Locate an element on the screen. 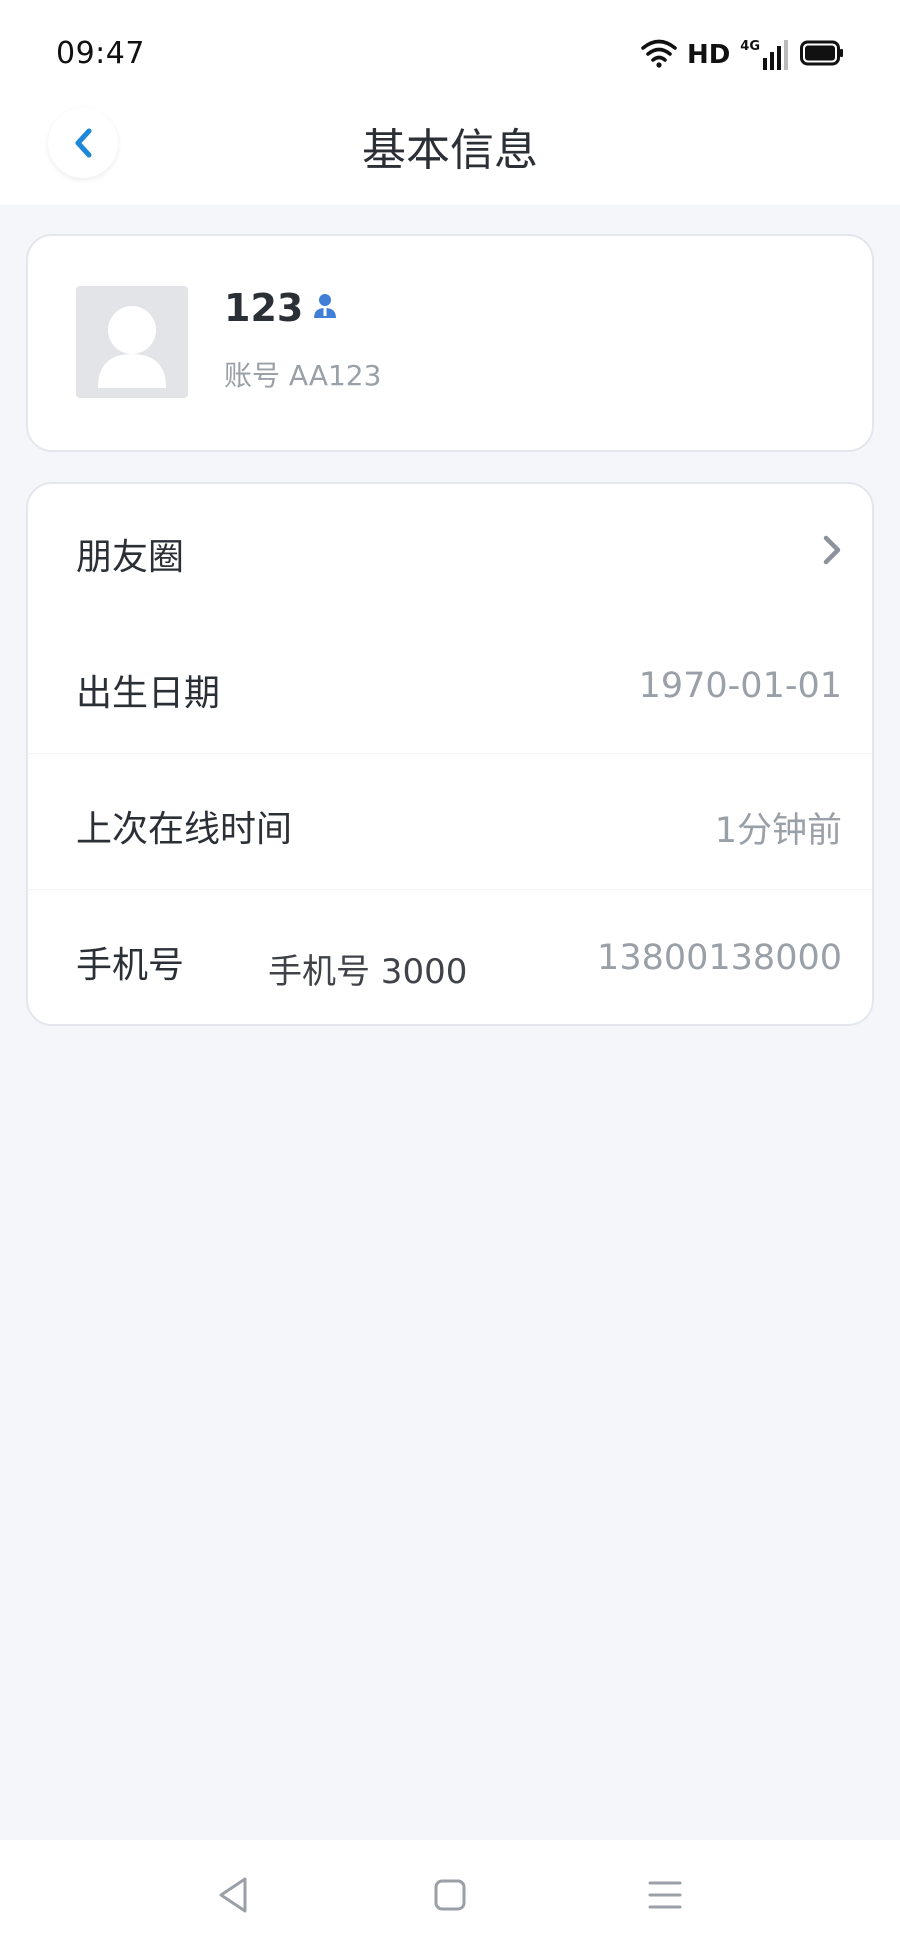 This screenshot has height=1950, width=900. row-phone: 手机号 手机号 3000 13800138000 is located at coordinates (450, 959).